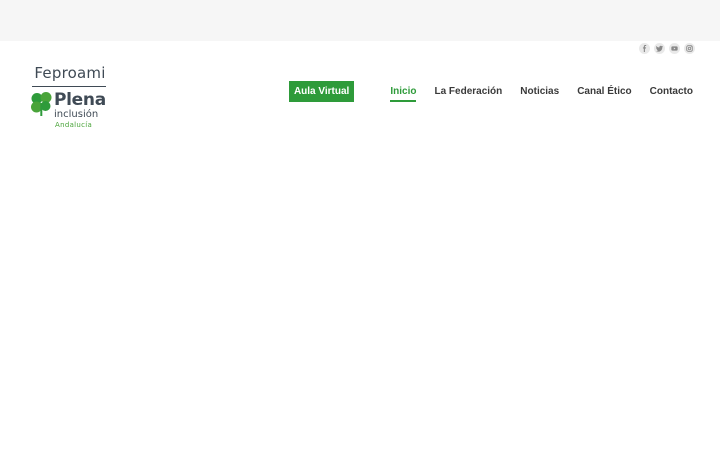 This screenshot has height=450, width=720. I want to click on aula-virtual-button: Aula Virtual, so click(321, 91).